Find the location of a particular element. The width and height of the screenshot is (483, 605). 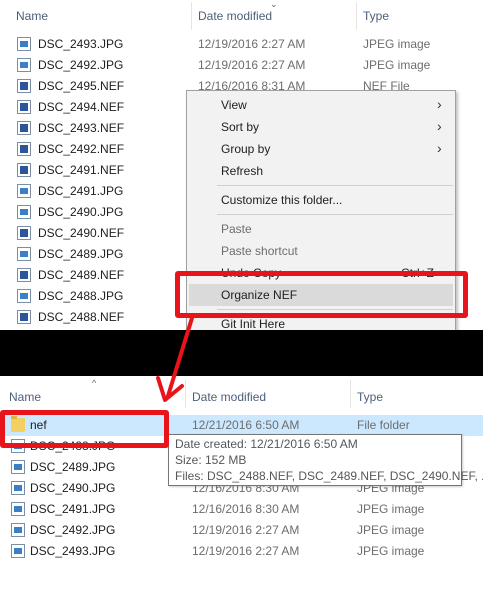

menu-item-label: Paste shortcut is located at coordinates (259, 251).